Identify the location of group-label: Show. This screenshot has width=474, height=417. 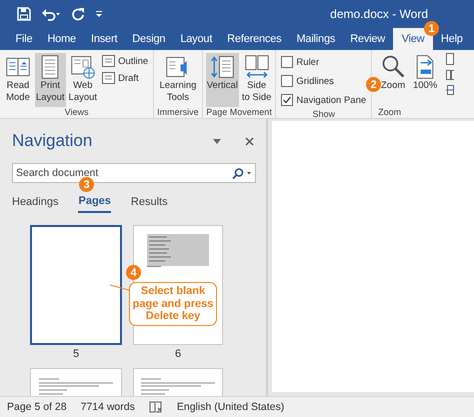
(324, 114).